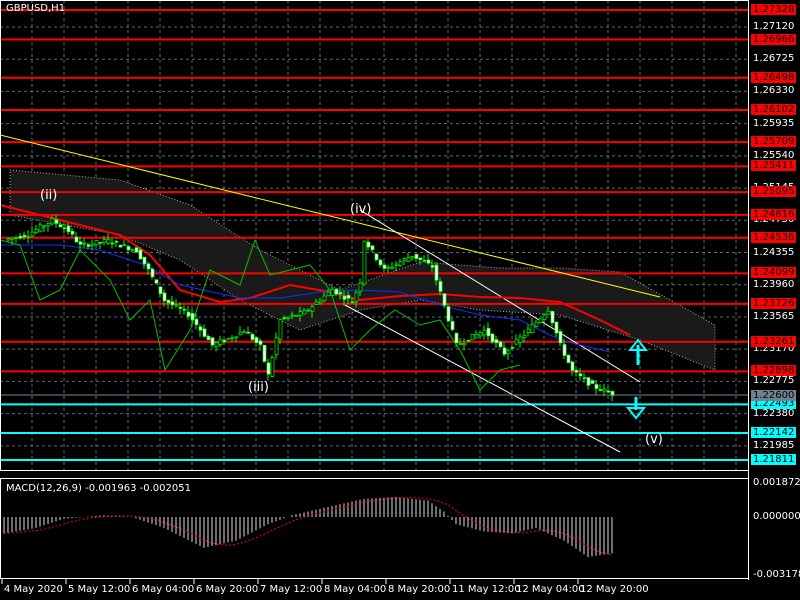 The height and width of the screenshot is (600, 800). Describe the element at coordinates (774, 110) in the screenshot. I see `level-price-label: 1.26102` at that location.